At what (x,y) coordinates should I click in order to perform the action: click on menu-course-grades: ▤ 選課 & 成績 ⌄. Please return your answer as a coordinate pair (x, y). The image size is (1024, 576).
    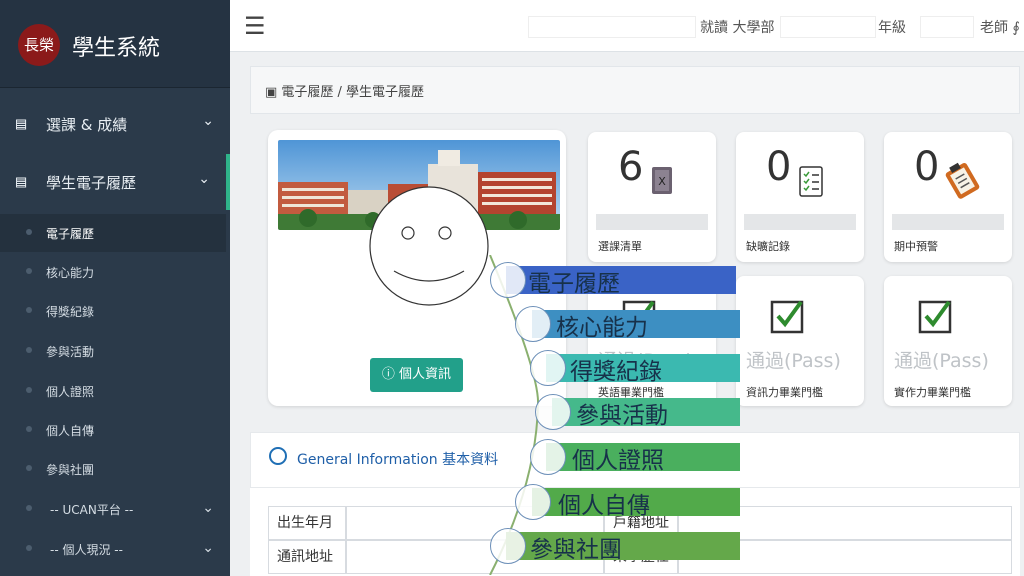
    Looking at the image, I should click on (115, 124).